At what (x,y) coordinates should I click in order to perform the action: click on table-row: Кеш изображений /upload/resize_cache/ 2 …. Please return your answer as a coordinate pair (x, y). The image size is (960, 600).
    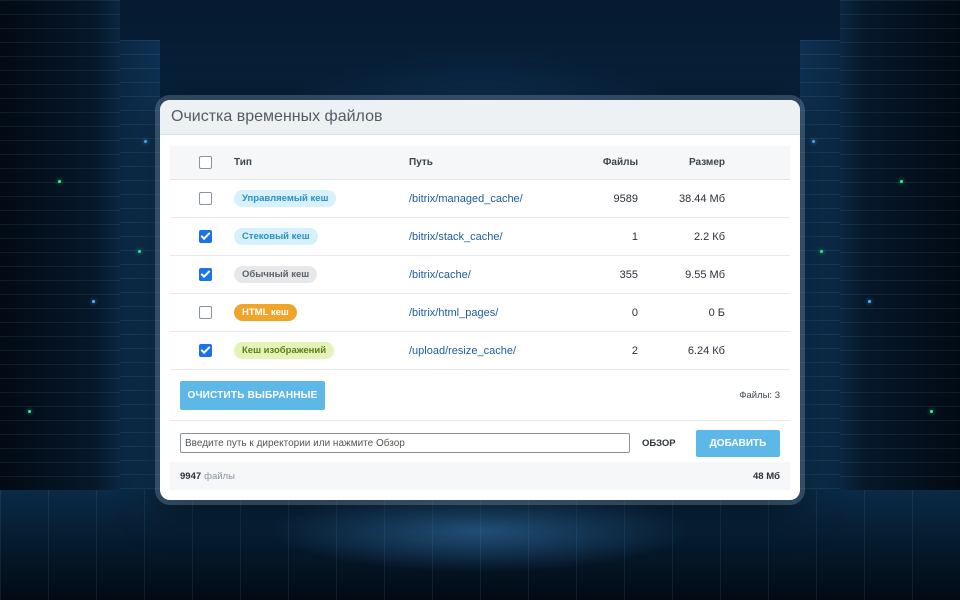
    Looking at the image, I should click on (480, 351).